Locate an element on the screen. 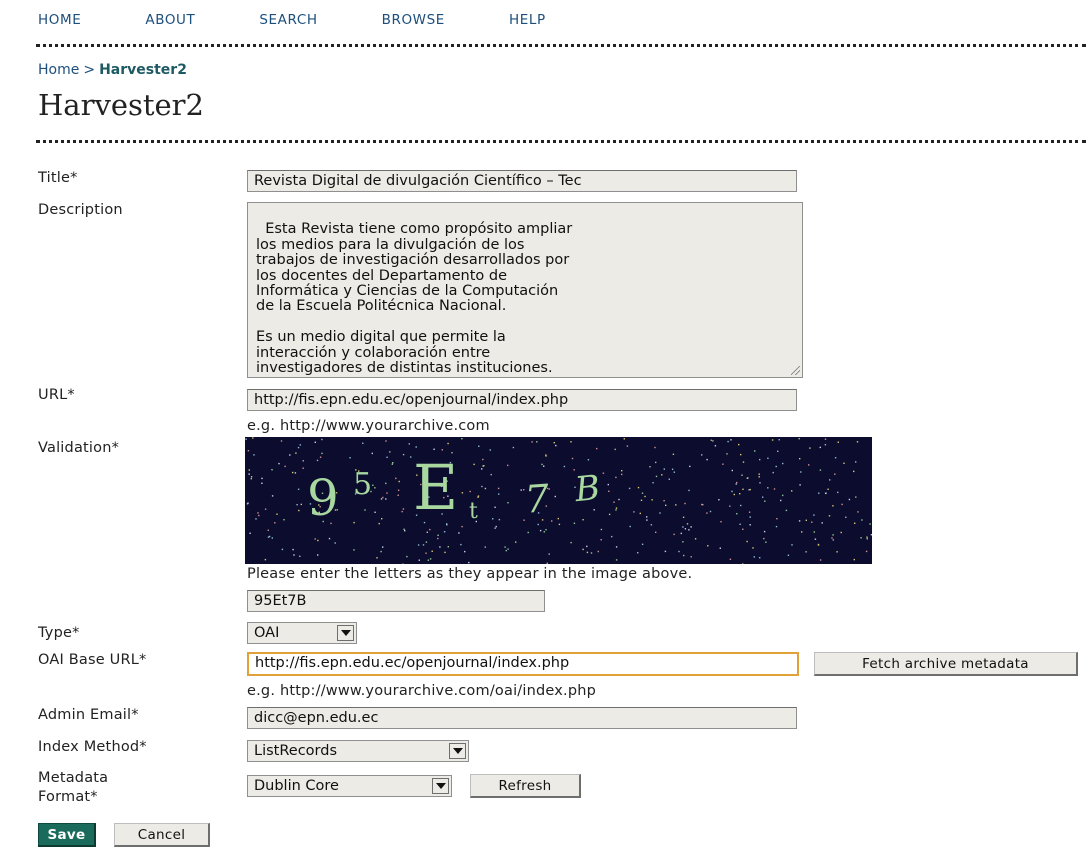 This screenshot has height=848, width=1086. captcha-glyph: 9 is located at coordinates (323, 498).